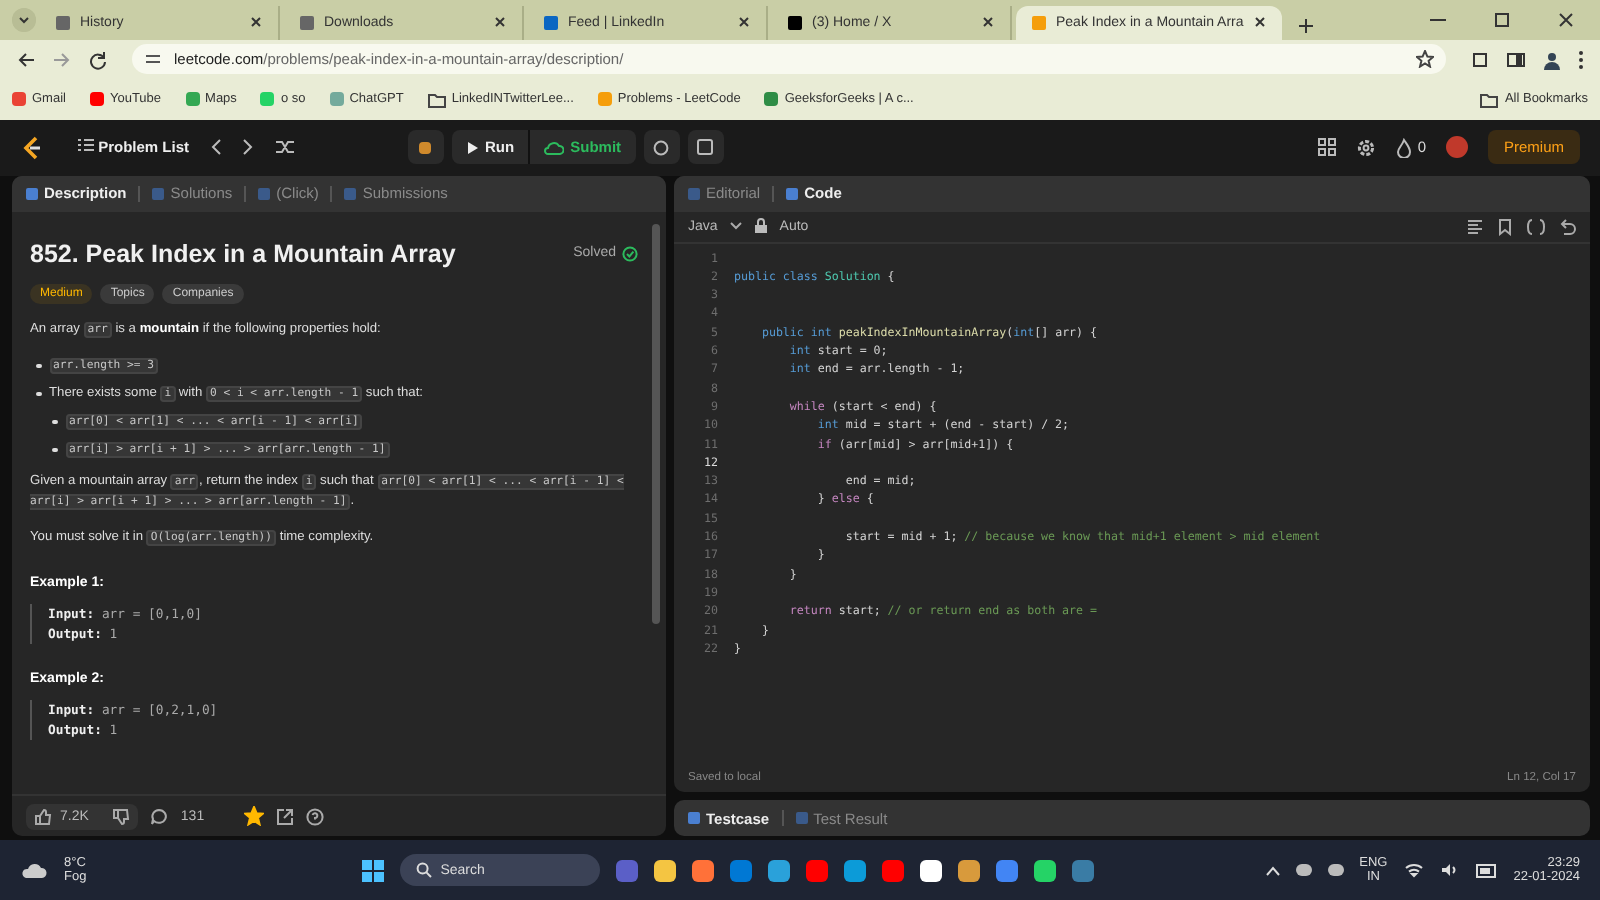  I want to click on shuffle-icon, so click(284, 147).